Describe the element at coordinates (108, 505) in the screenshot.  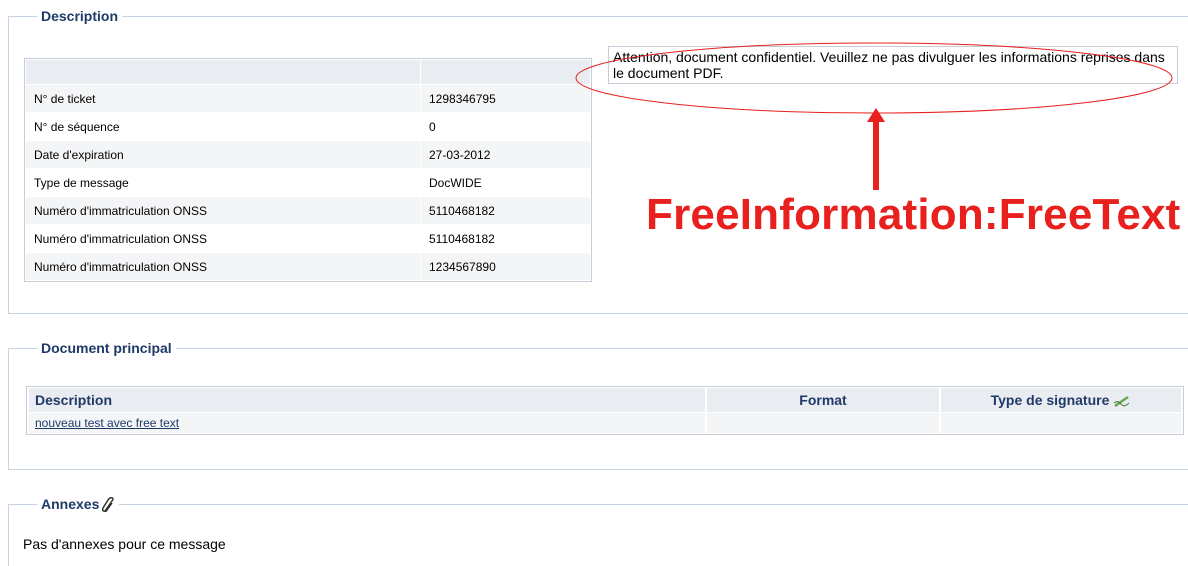
I see `paperclip-icon` at that location.